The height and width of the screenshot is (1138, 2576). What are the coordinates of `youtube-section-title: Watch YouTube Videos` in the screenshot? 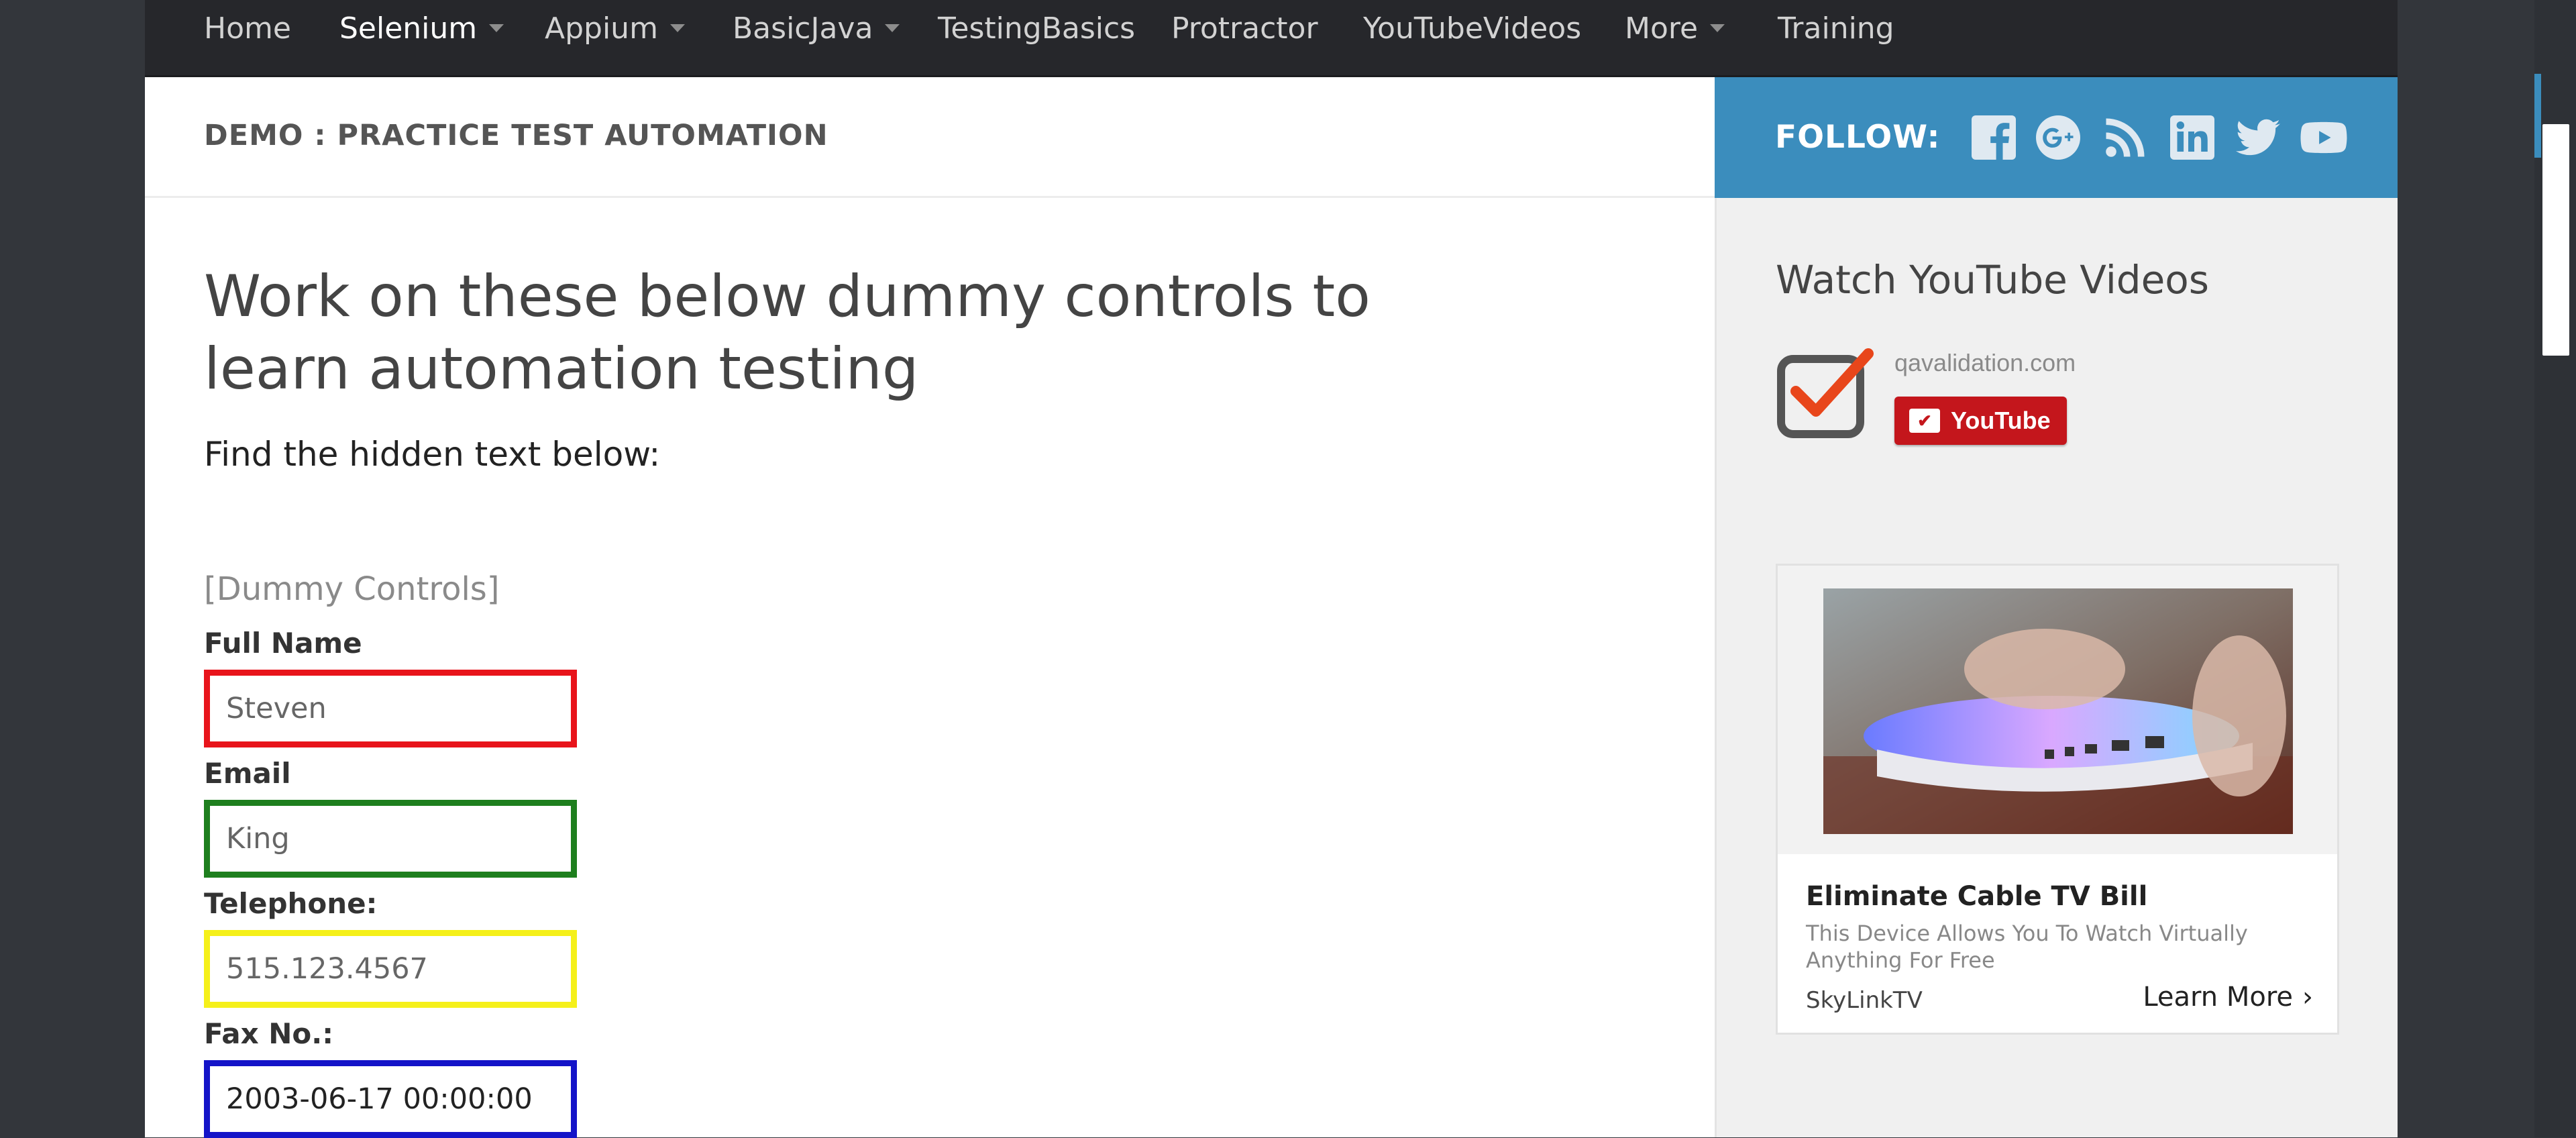 It's located at (1993, 280).